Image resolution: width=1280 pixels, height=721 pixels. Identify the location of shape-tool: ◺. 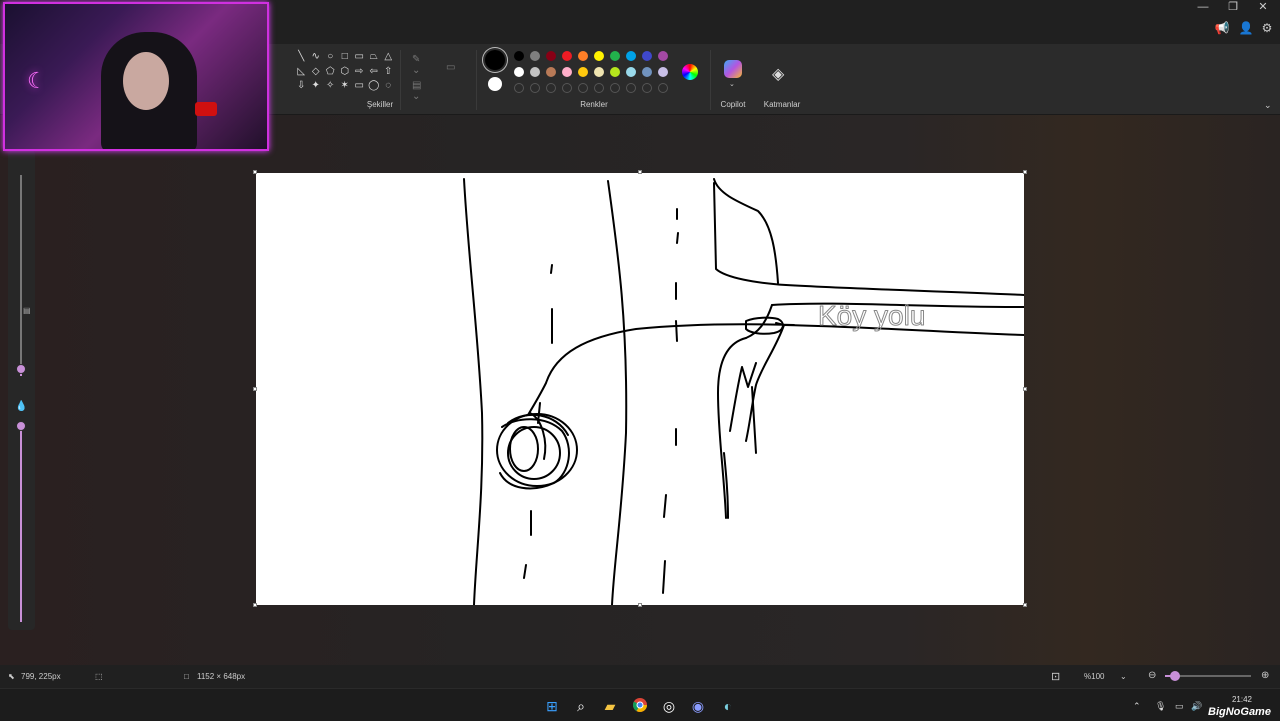
(301, 72).